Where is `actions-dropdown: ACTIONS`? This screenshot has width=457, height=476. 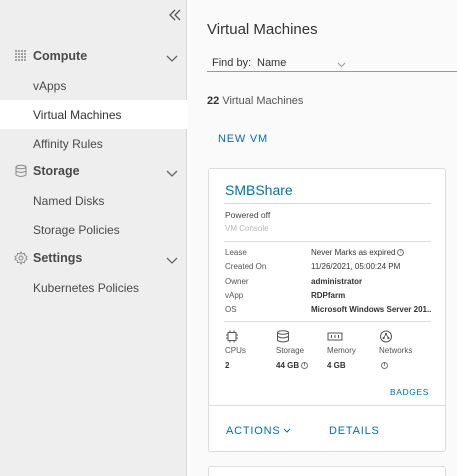 actions-dropdown: ACTIONS is located at coordinates (258, 431).